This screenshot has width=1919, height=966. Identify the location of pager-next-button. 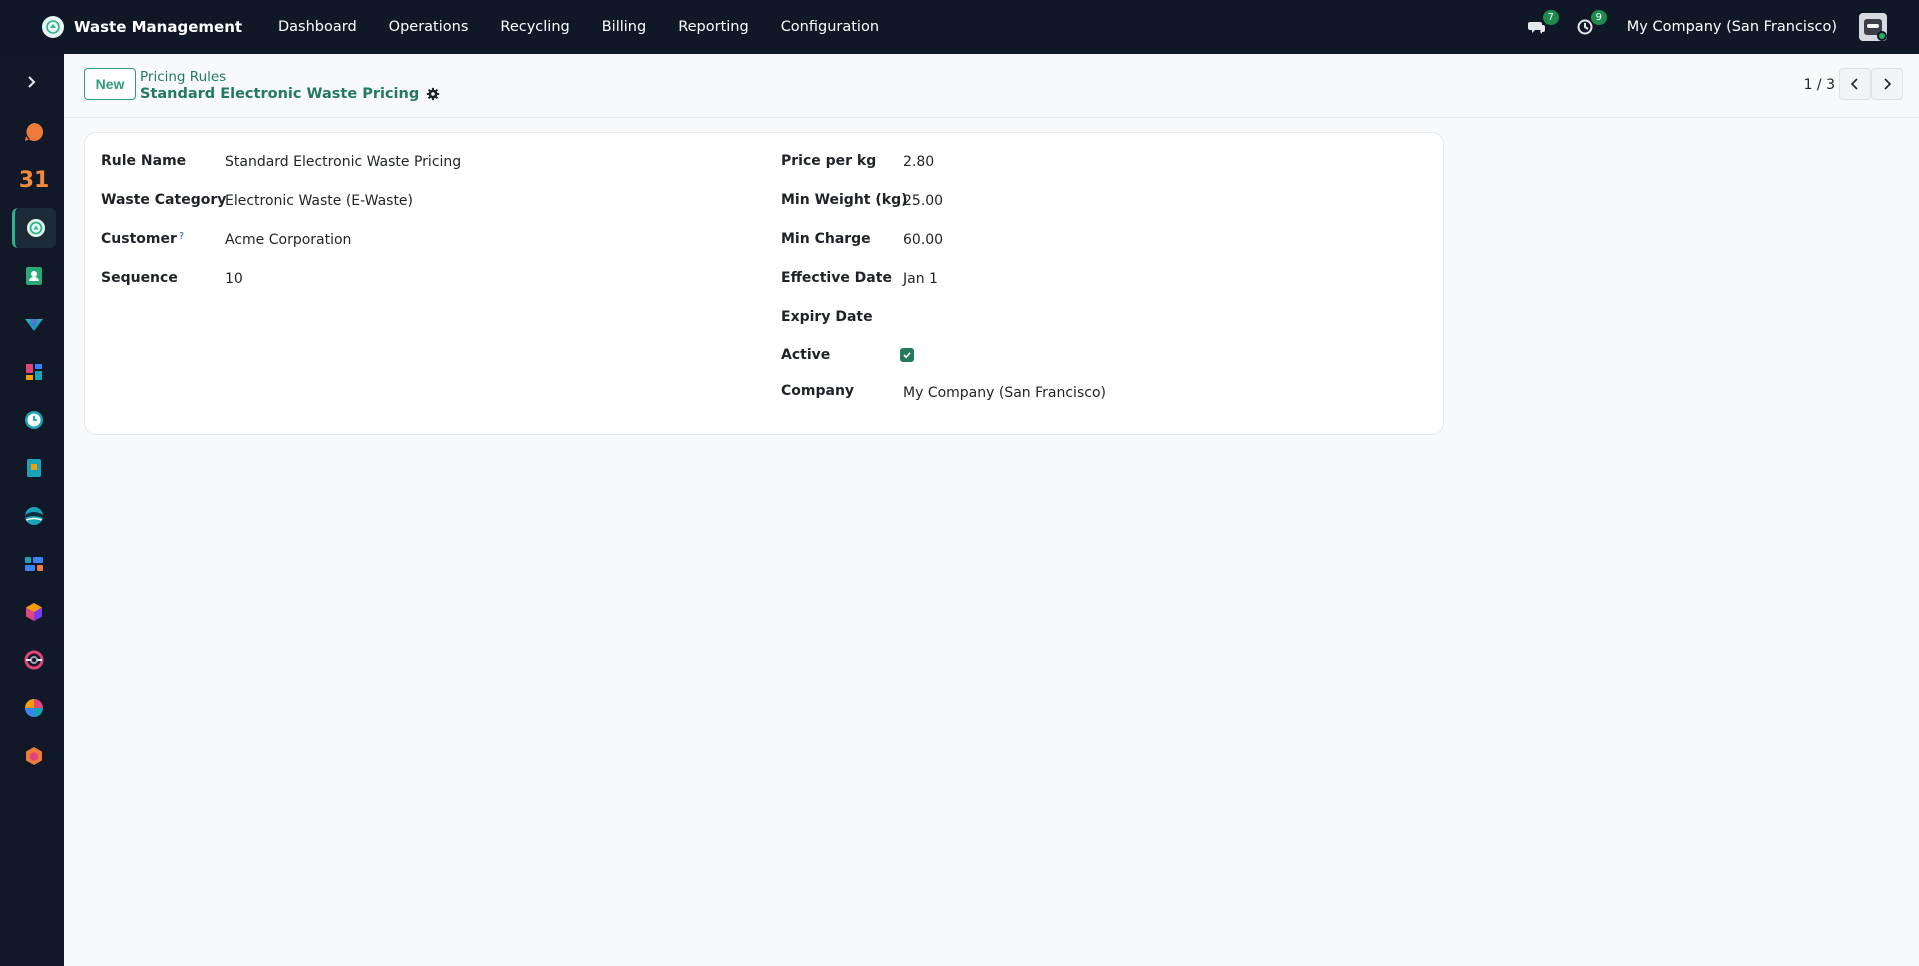
(1887, 84).